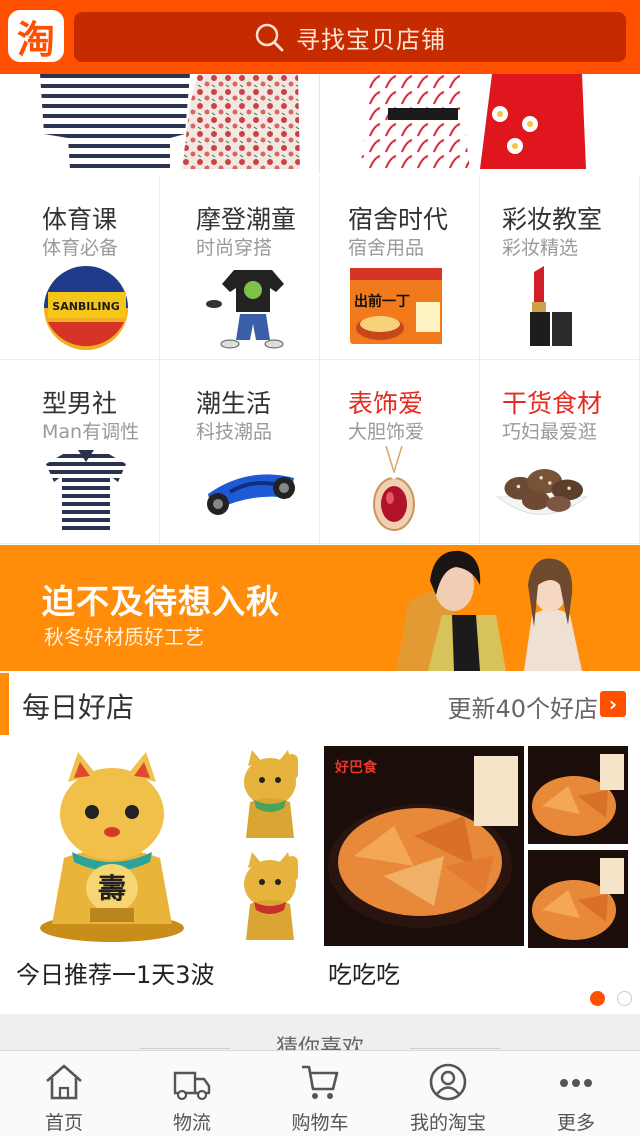  Describe the element at coordinates (80, 248) in the screenshot. I see `category-subtitle: 体育必备` at that location.